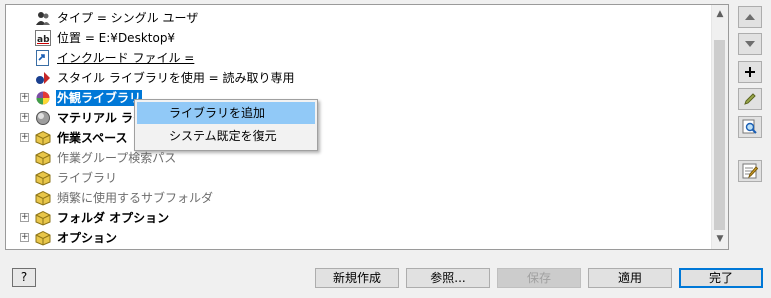 The width and height of the screenshot is (771, 298). Describe the element at coordinates (358, 58) in the screenshot. I see `tree-row-include-file: インクルード ファイル =` at that location.